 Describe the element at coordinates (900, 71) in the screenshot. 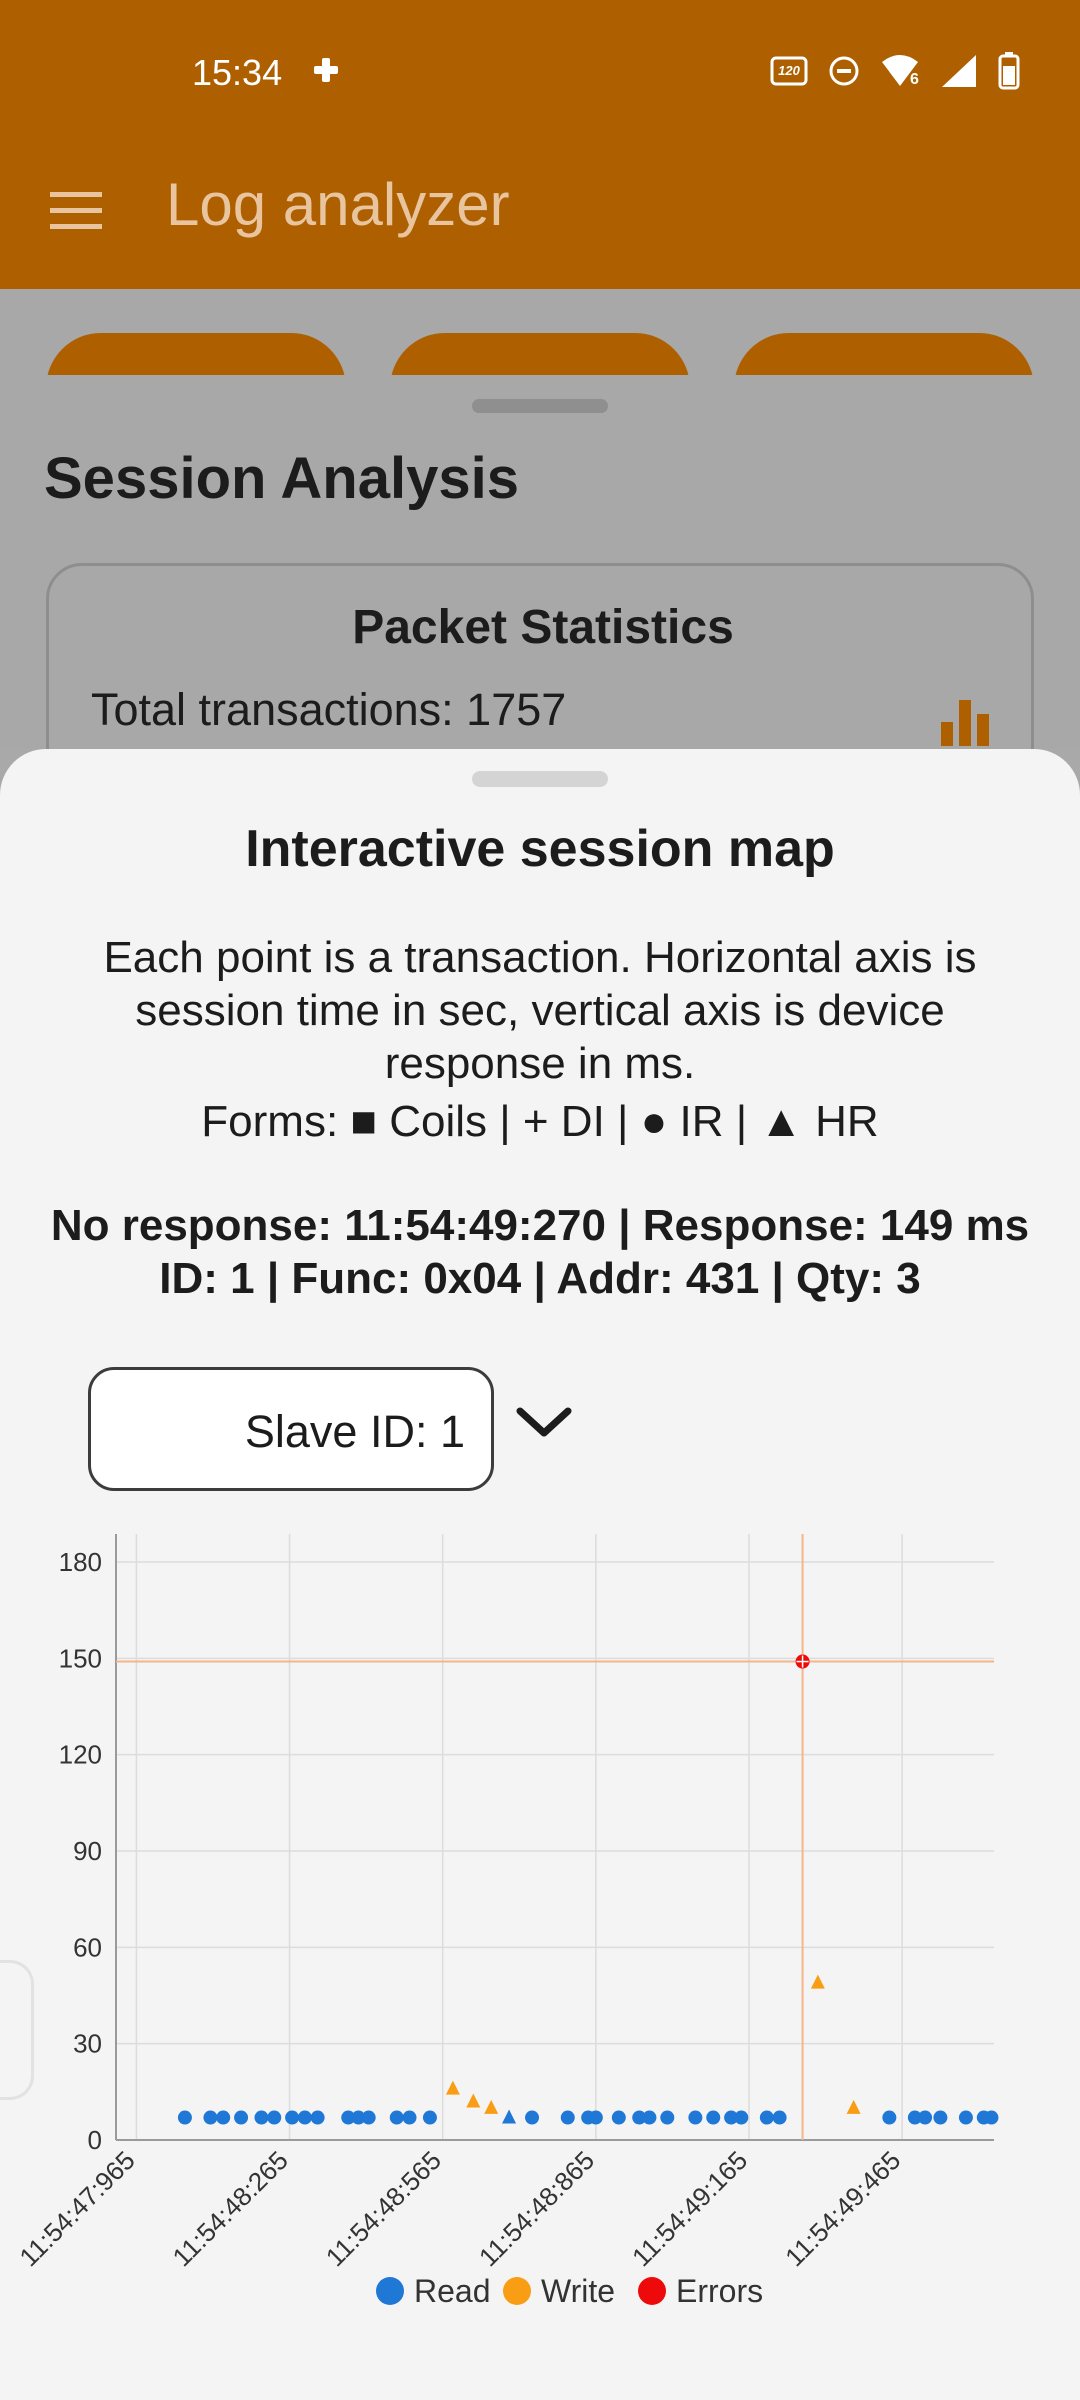

I see `wifi-6-icon: 6` at that location.